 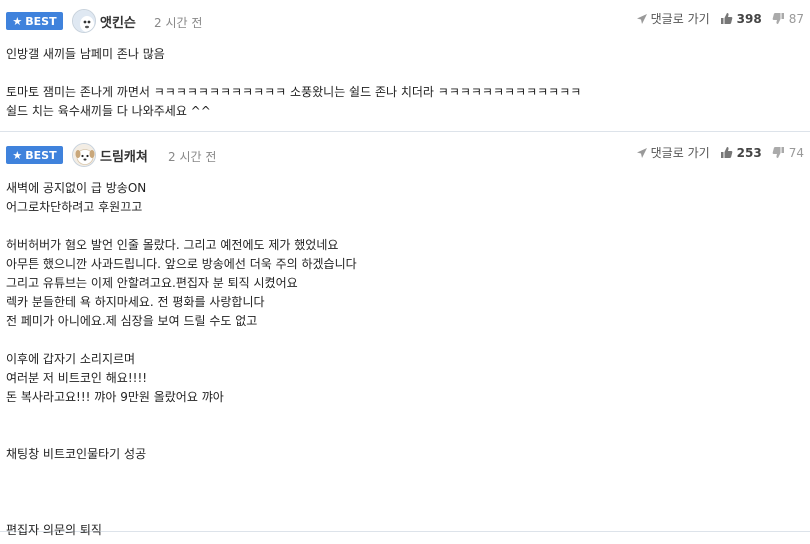 I want to click on upvote-button: 253, so click(x=741, y=153).